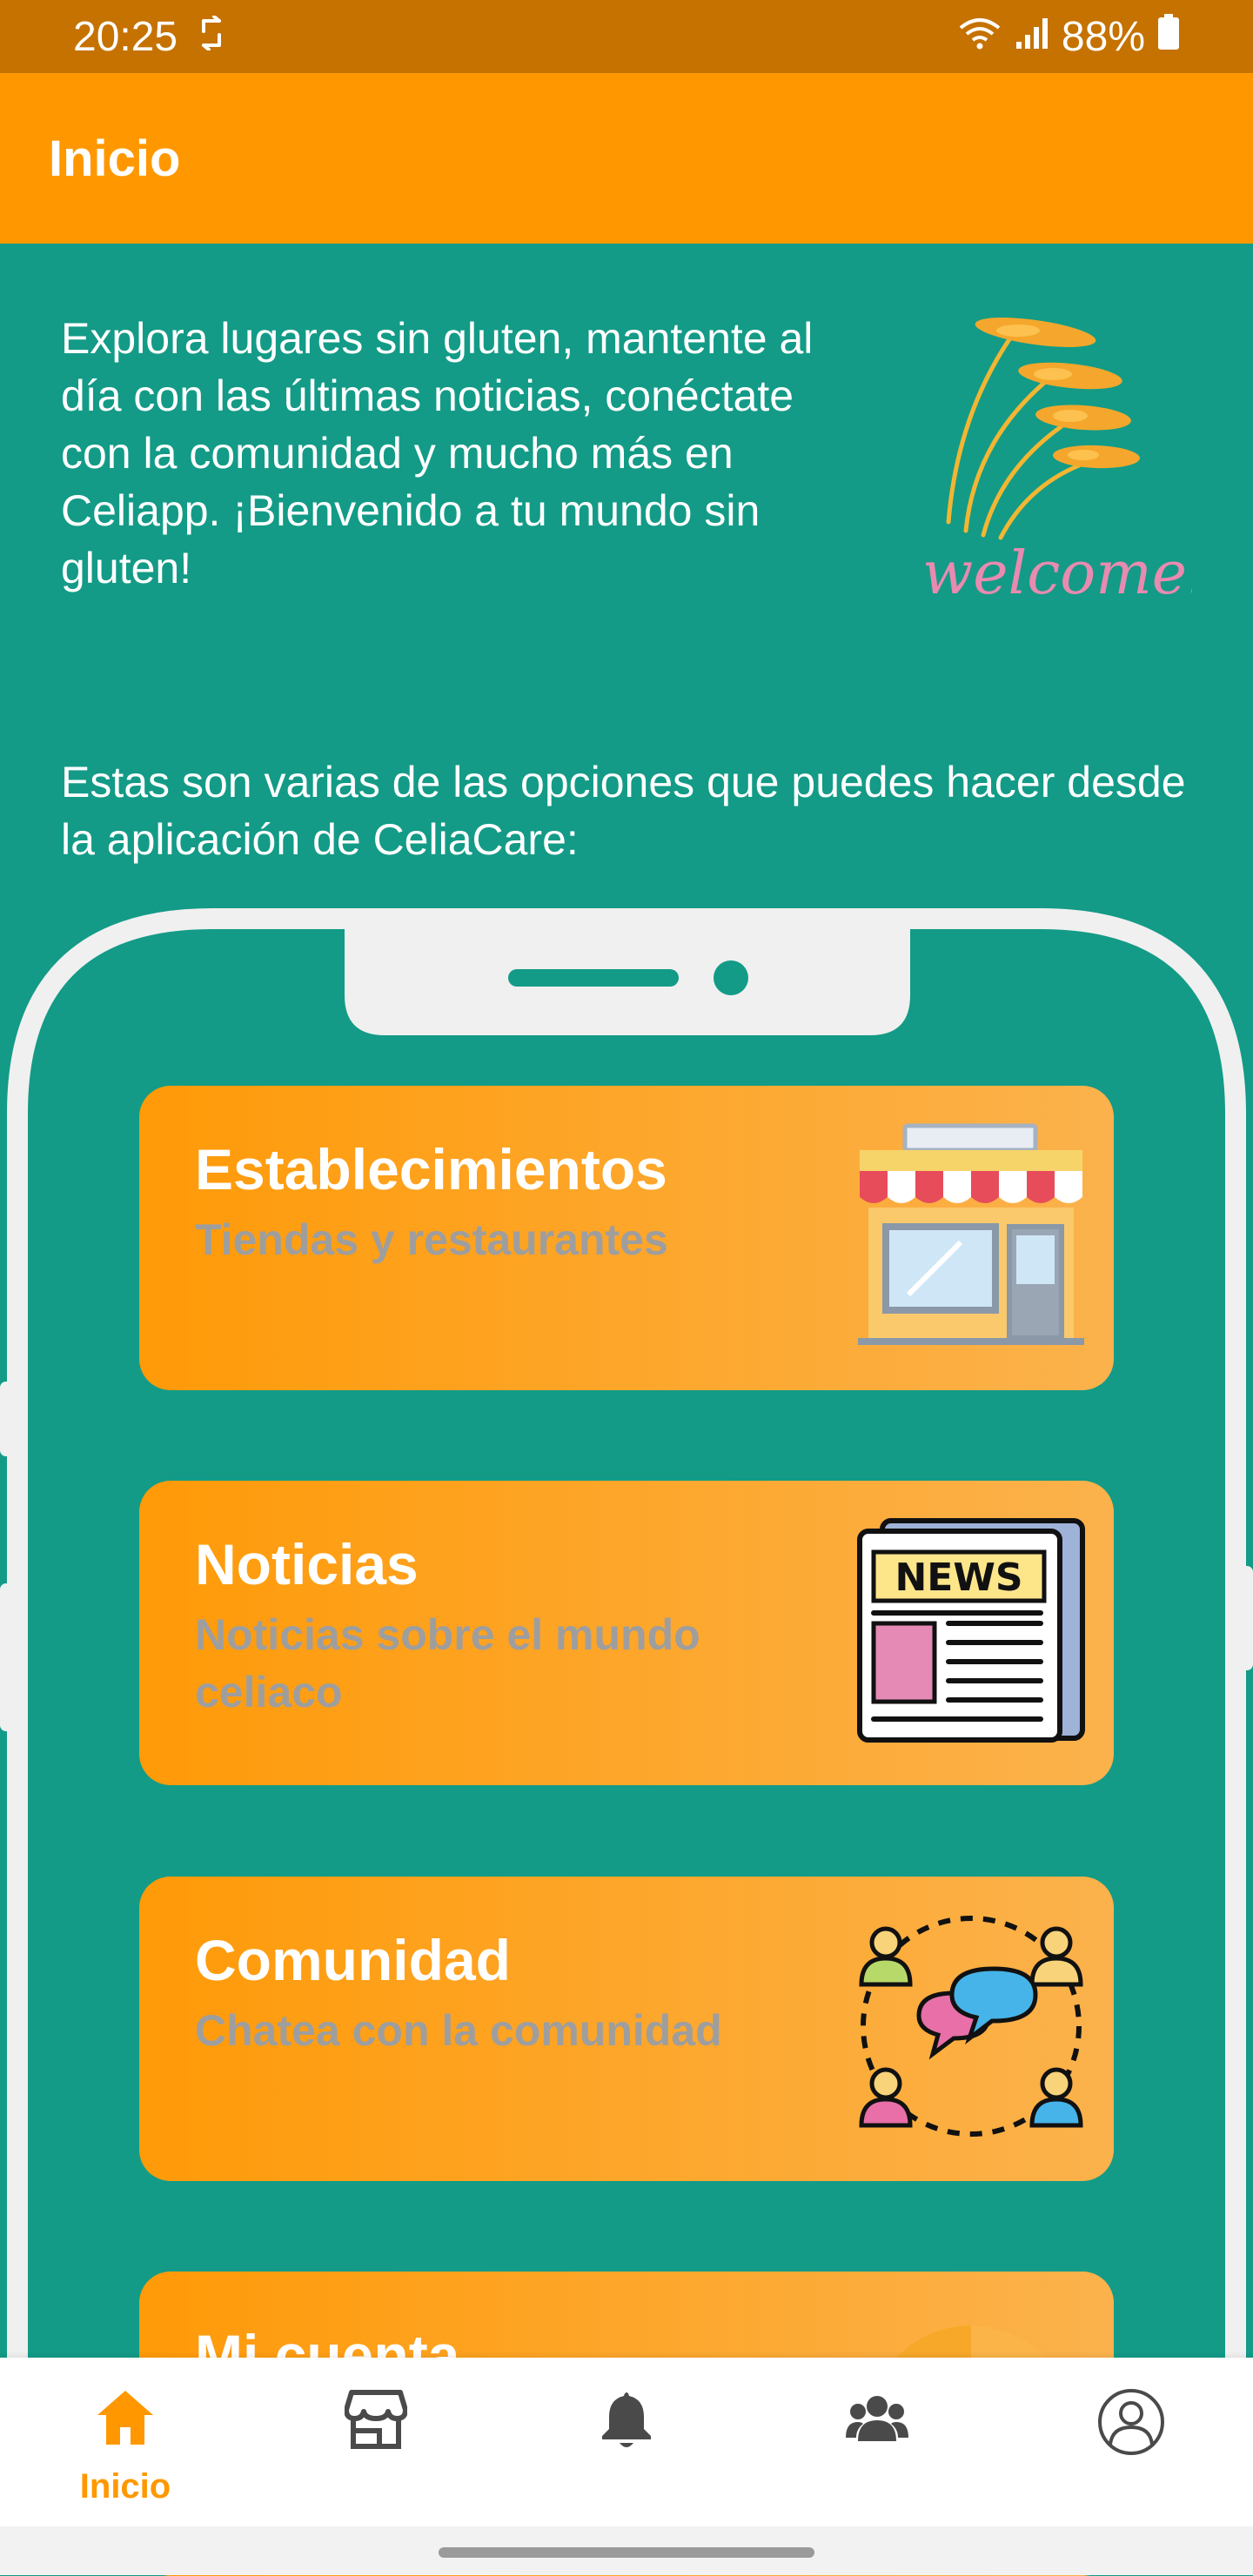 This screenshot has width=1253, height=2576. I want to click on svg-text: NEWS, so click(958, 1578).